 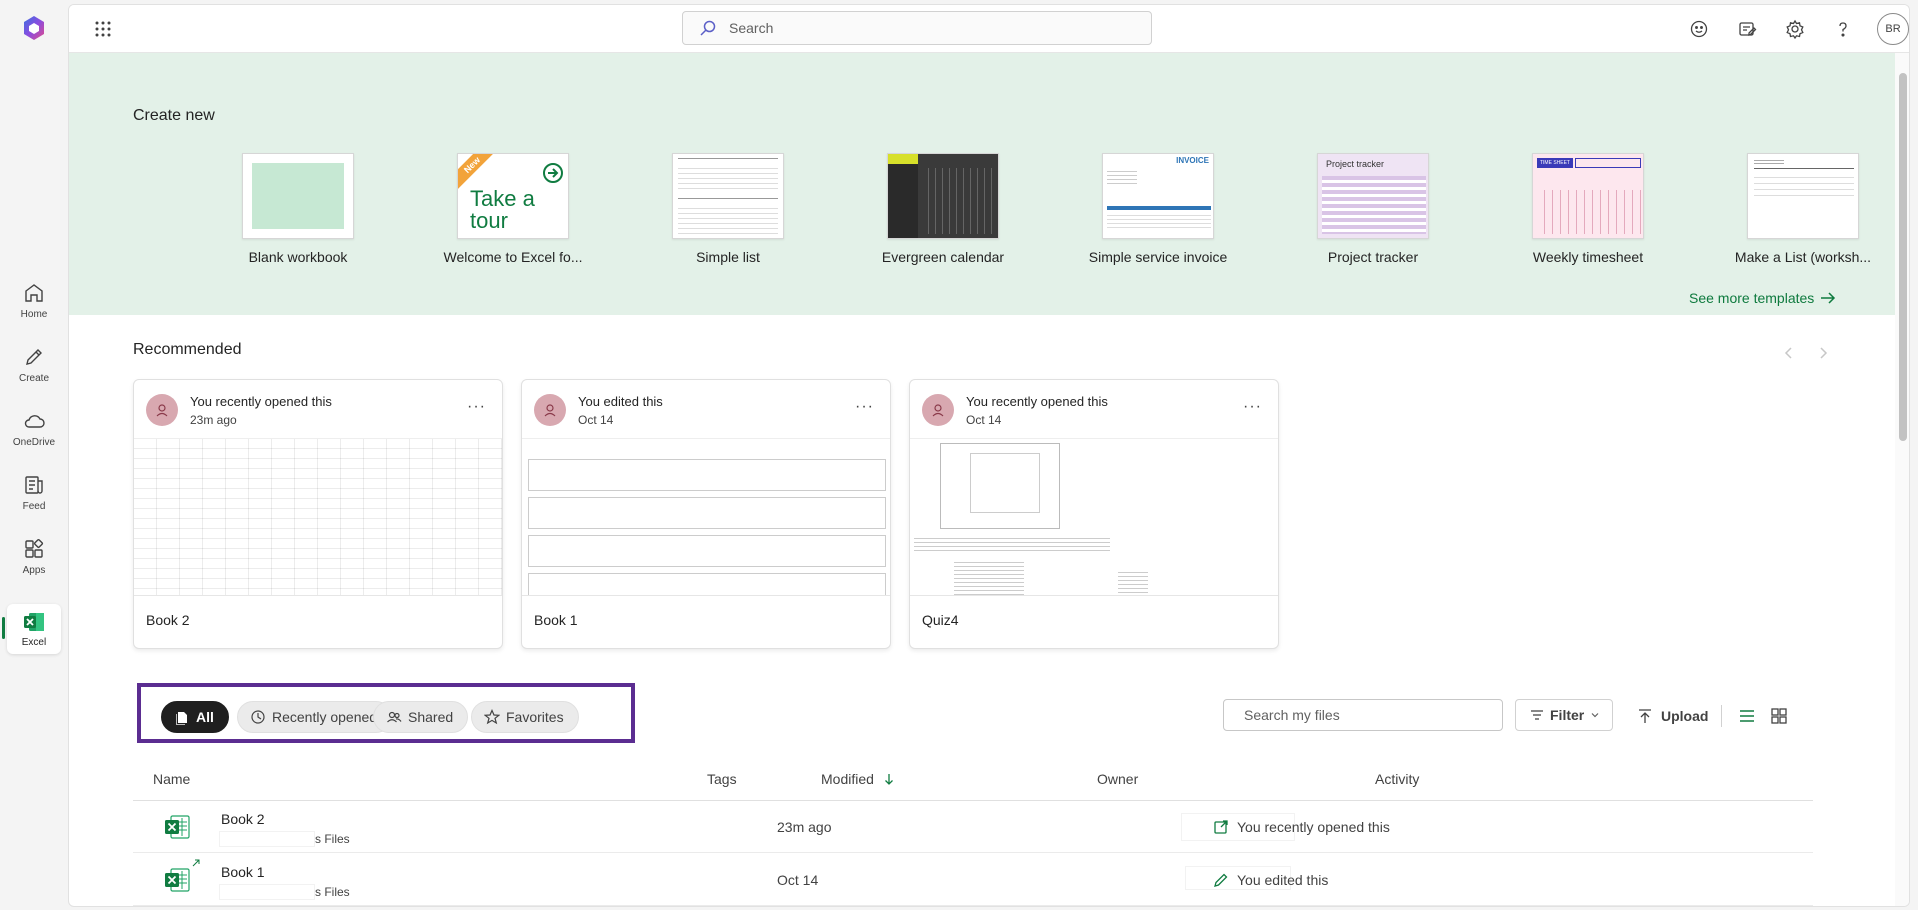 I want to click on template-name: Simple list, so click(x=728, y=257).